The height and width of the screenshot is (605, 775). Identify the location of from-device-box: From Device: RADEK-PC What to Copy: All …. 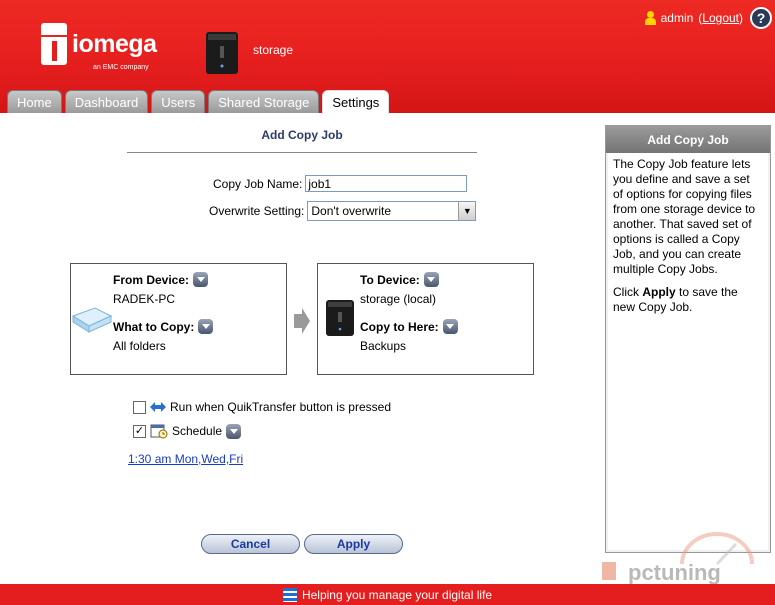
(178, 319).